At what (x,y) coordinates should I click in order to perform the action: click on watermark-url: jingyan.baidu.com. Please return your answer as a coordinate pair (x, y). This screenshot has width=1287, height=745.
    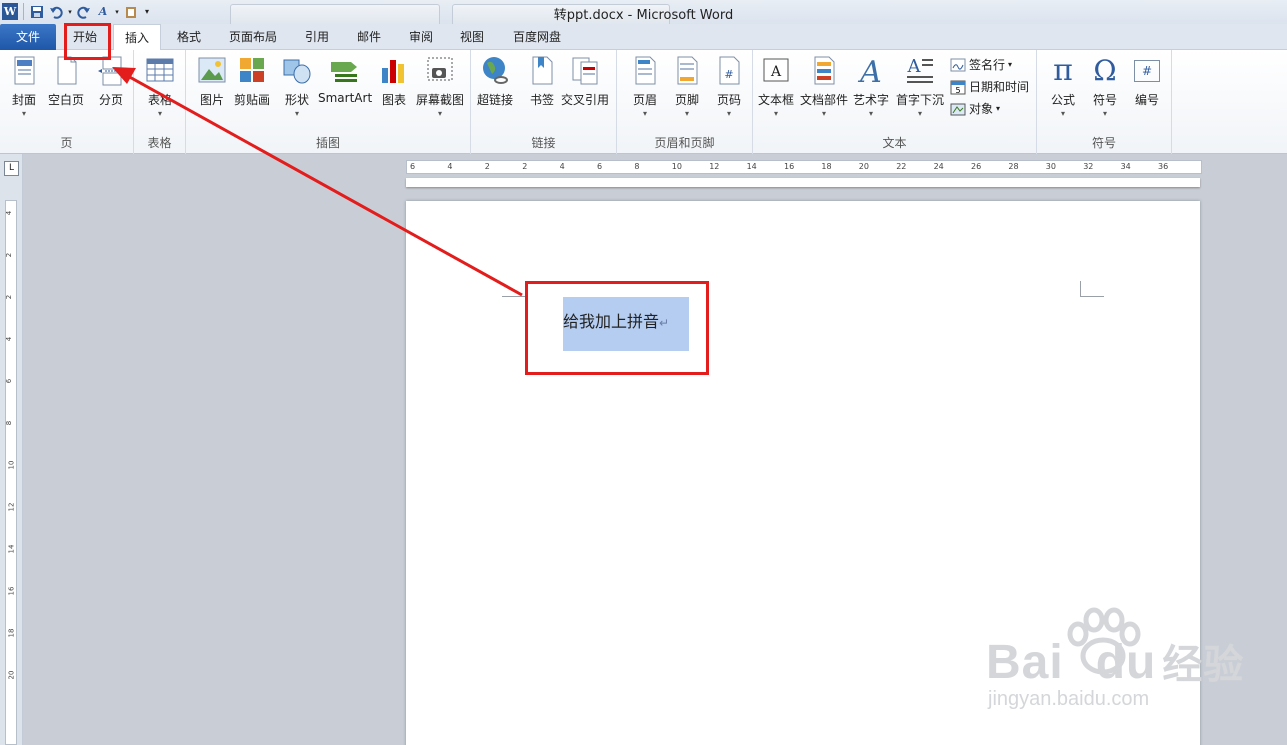
    Looking at the image, I should click on (1069, 699).